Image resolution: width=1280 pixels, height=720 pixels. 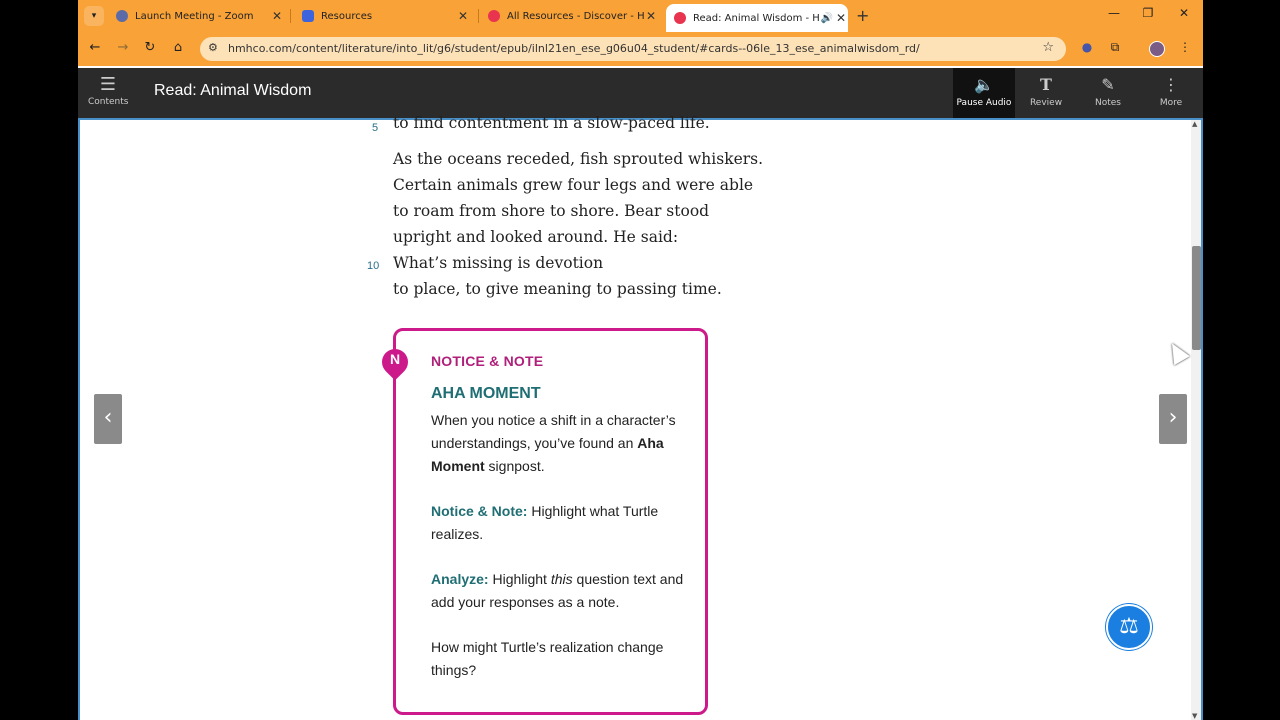 I want to click on scale-icon: ⚖, so click(x=1129, y=626).